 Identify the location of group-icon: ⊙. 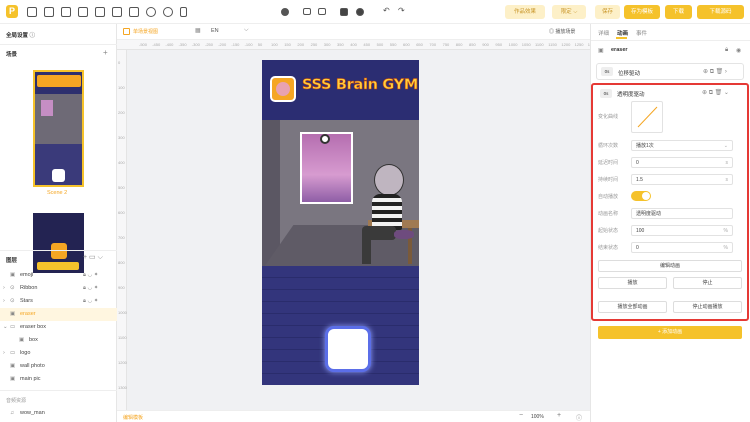
(12, 288).